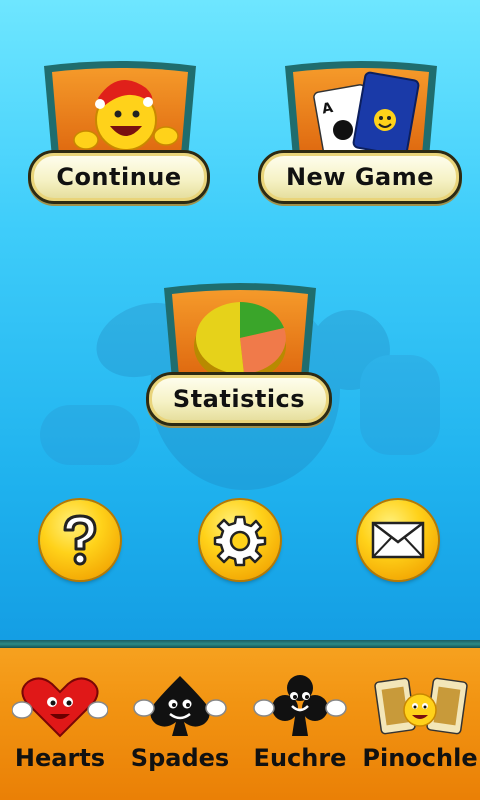 The width and height of the screenshot is (480, 800). Describe the element at coordinates (300, 705) in the screenshot. I see `club-mascot-icon` at that location.